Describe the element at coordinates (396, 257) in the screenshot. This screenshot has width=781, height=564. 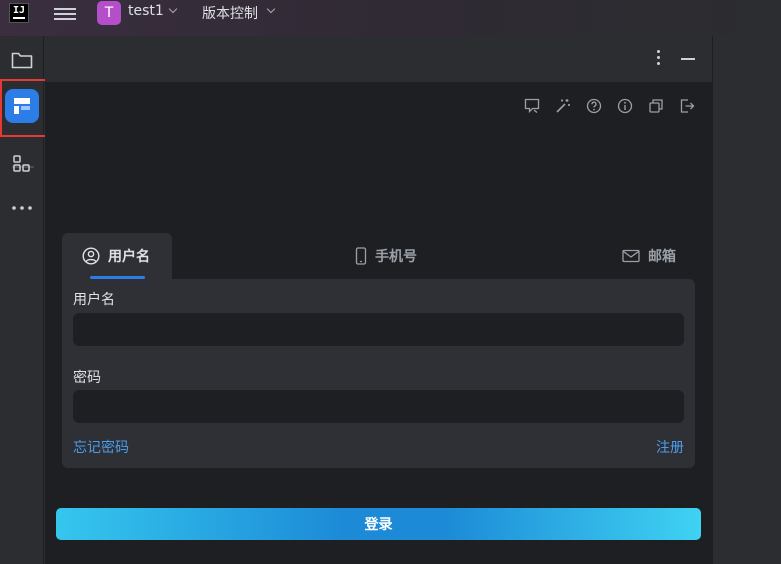
I see `tab-label: 手机号` at that location.